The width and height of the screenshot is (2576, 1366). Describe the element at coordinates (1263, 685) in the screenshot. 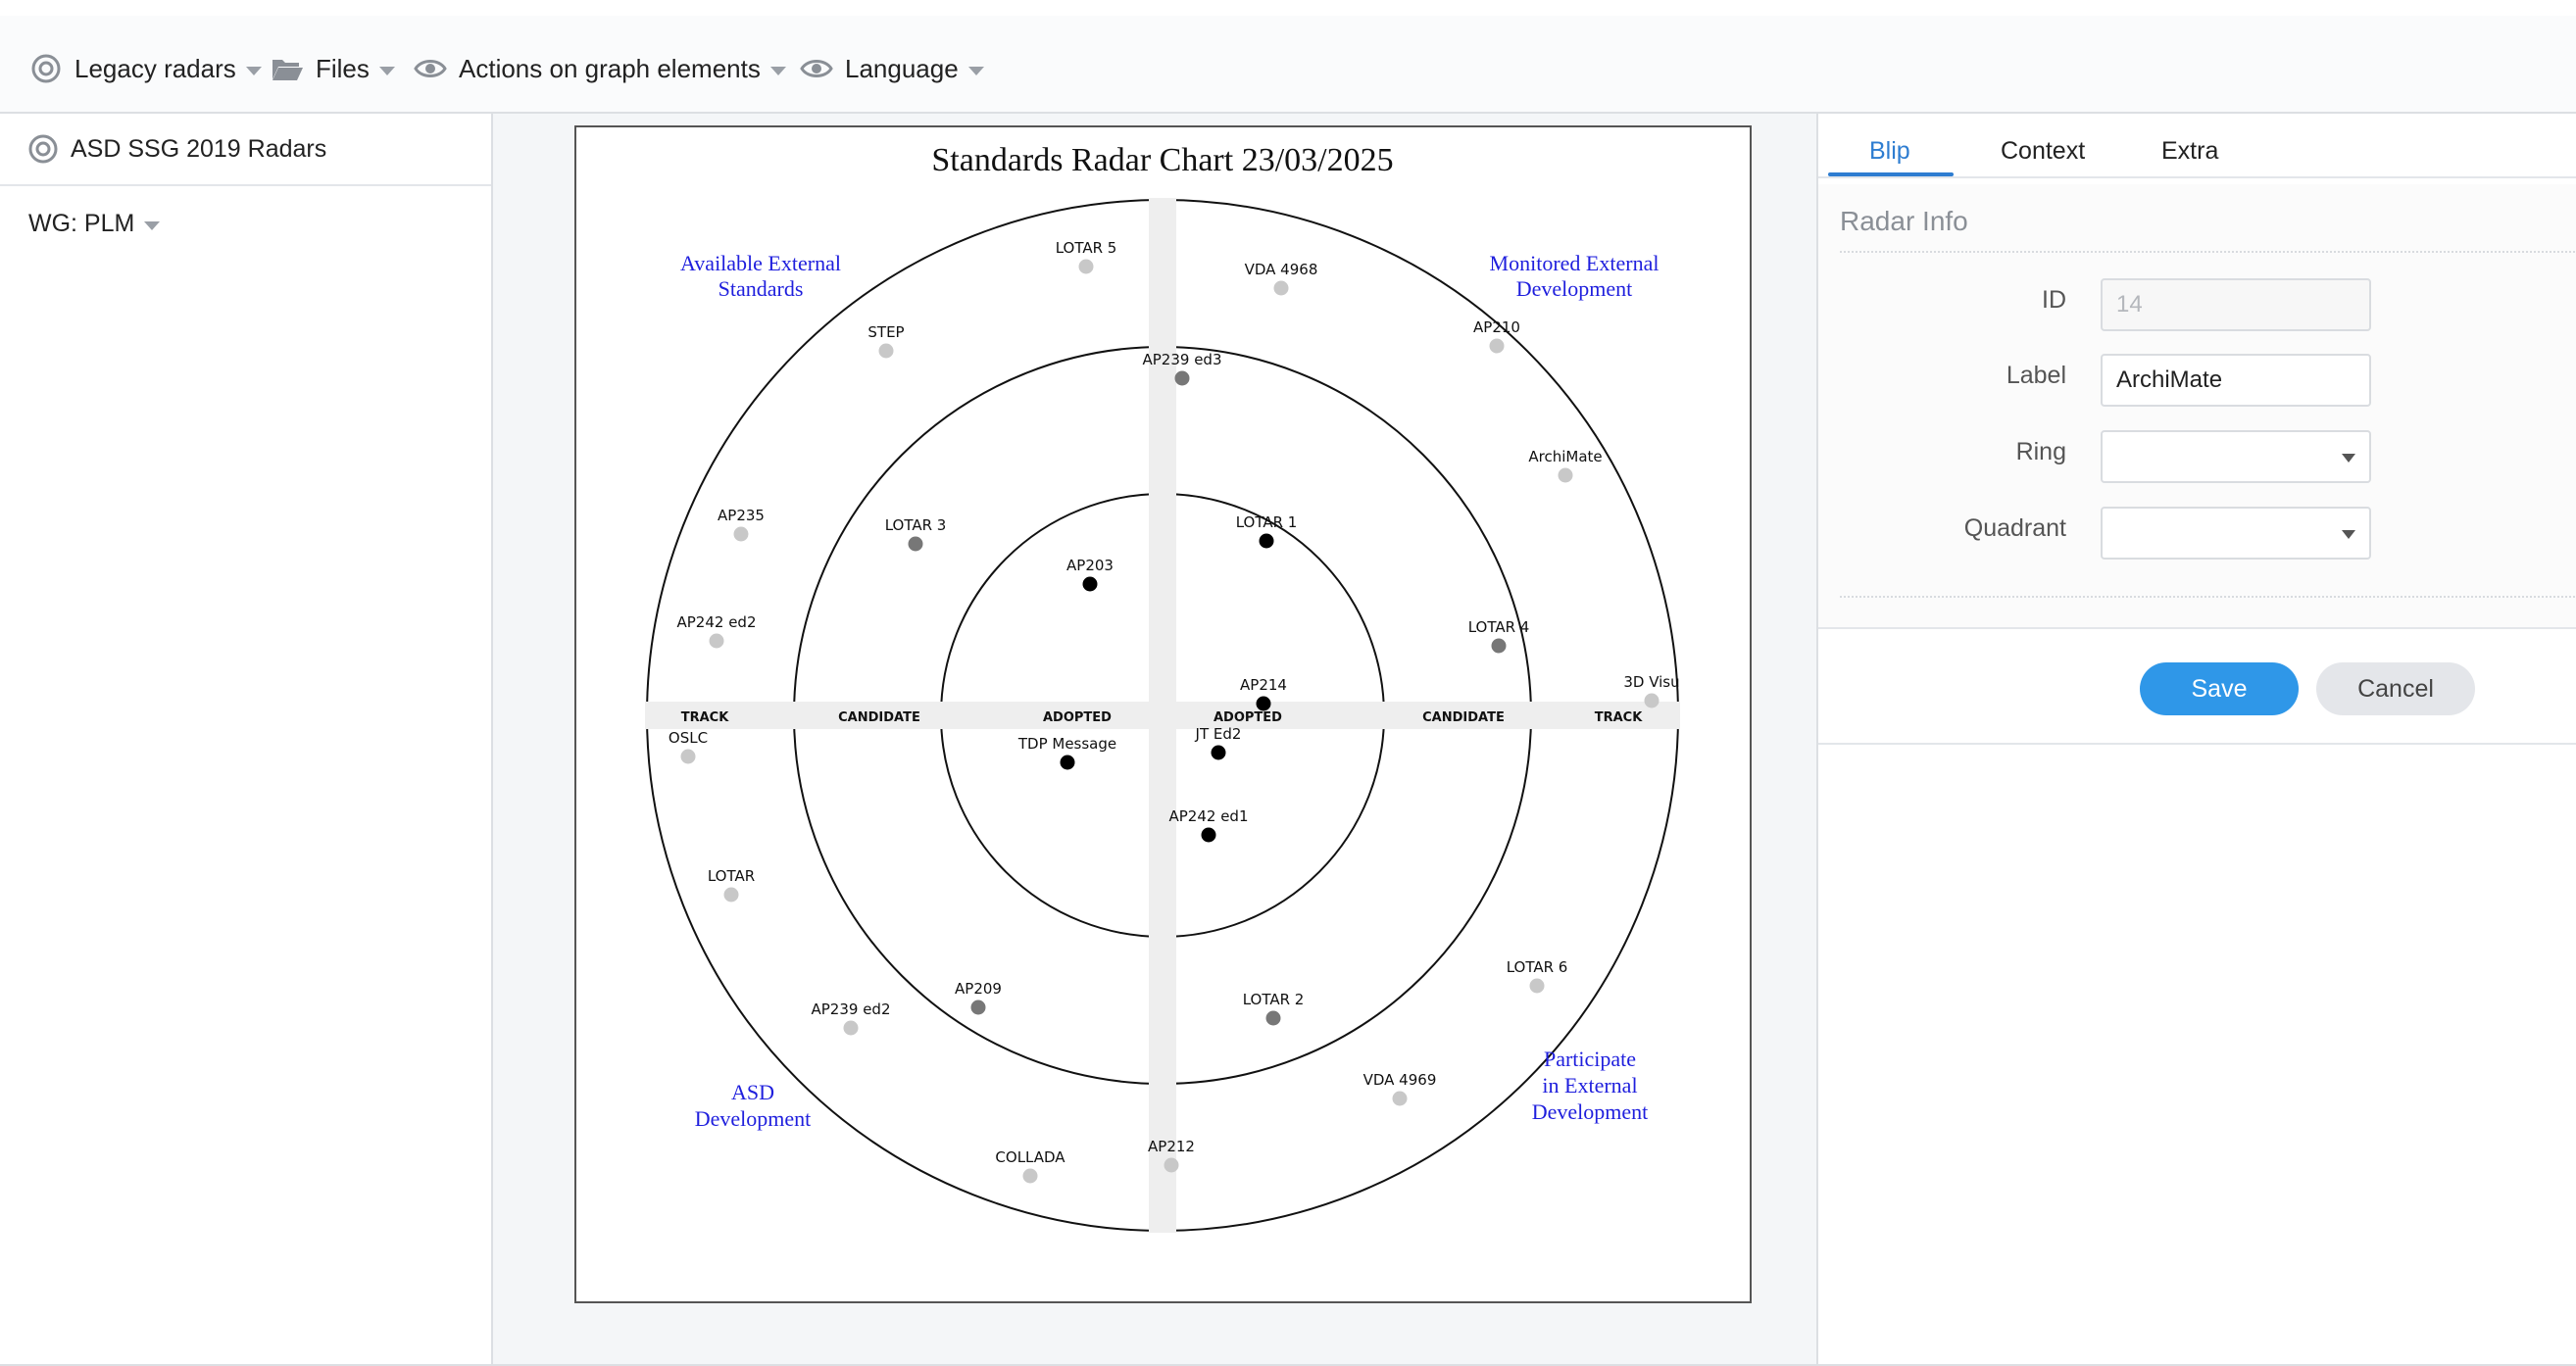

I see `blip-label: AP214` at that location.